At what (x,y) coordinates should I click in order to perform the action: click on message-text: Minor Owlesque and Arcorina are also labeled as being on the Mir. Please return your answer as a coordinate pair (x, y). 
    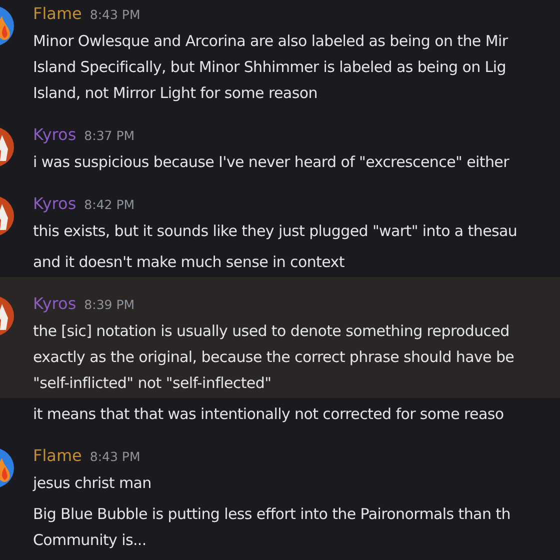
    Looking at the image, I should click on (270, 41).